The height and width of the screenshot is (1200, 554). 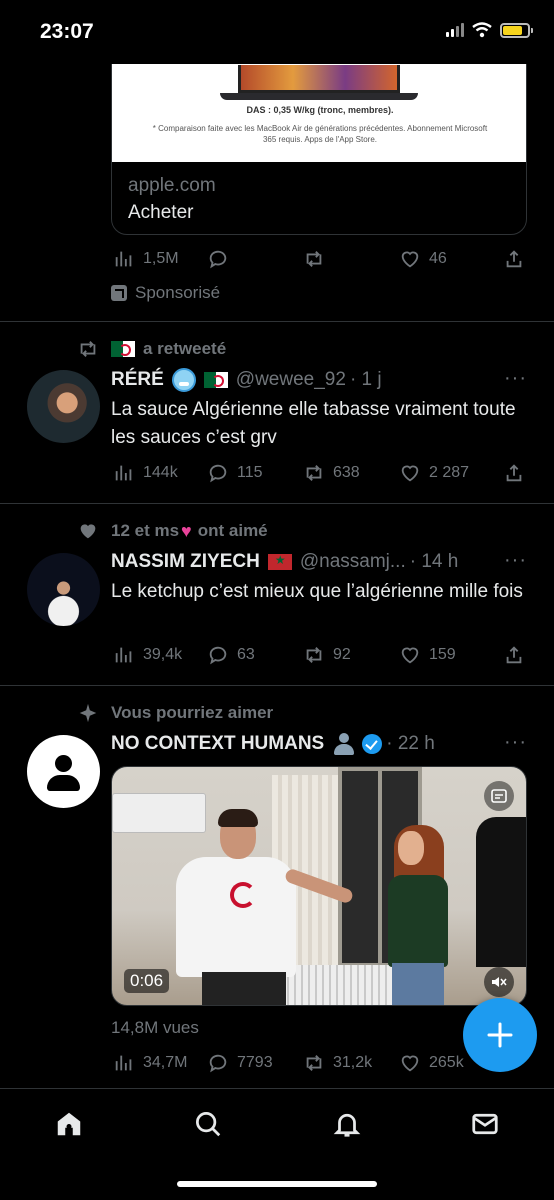 What do you see at coordinates (159, 813) in the screenshot?
I see `air-conditioner` at bounding box center [159, 813].